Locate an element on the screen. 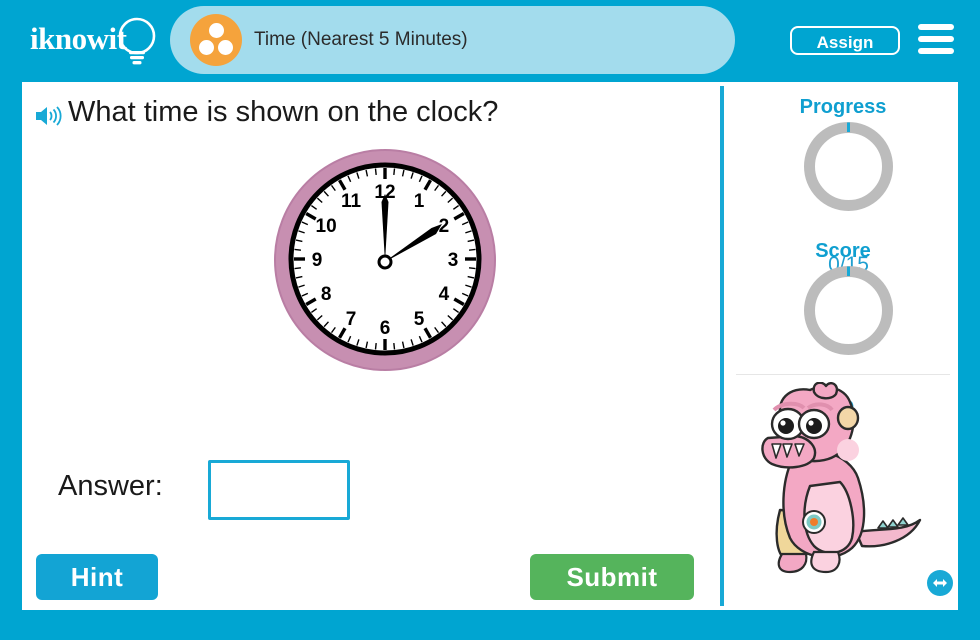 The width and height of the screenshot is (980, 640). svg-text: 11 is located at coordinates (351, 201).